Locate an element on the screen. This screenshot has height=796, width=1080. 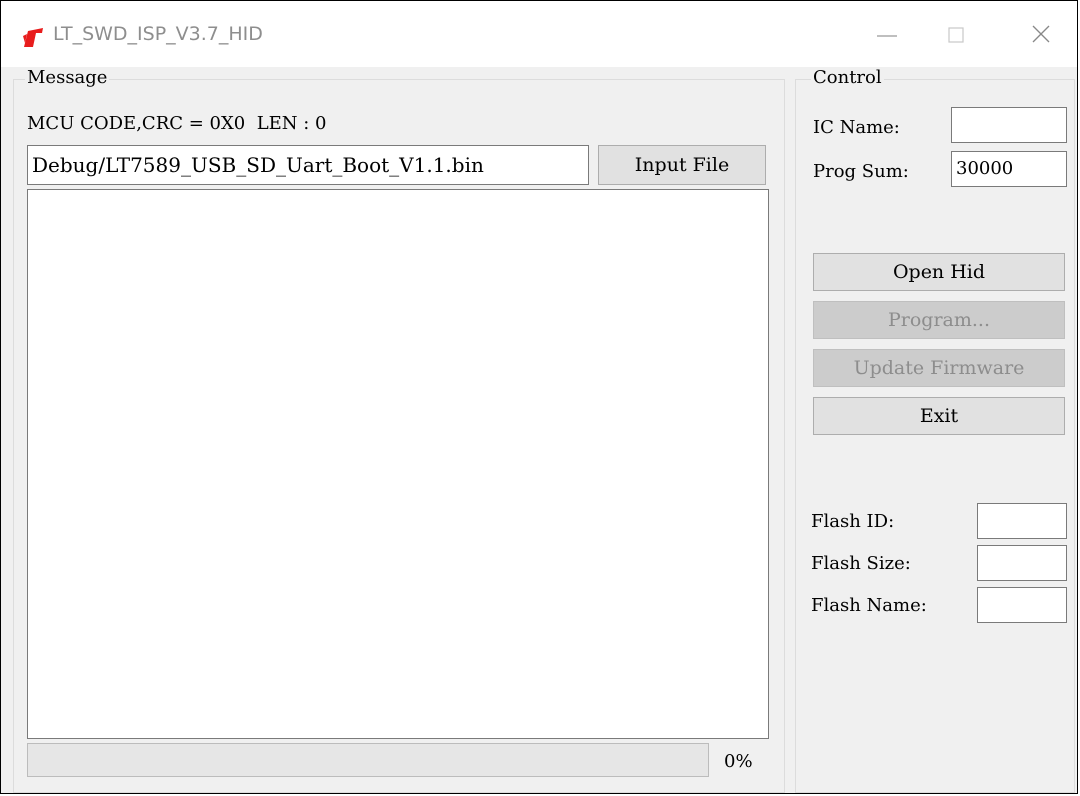
open-hid-button: Open Hid is located at coordinates (939, 272).